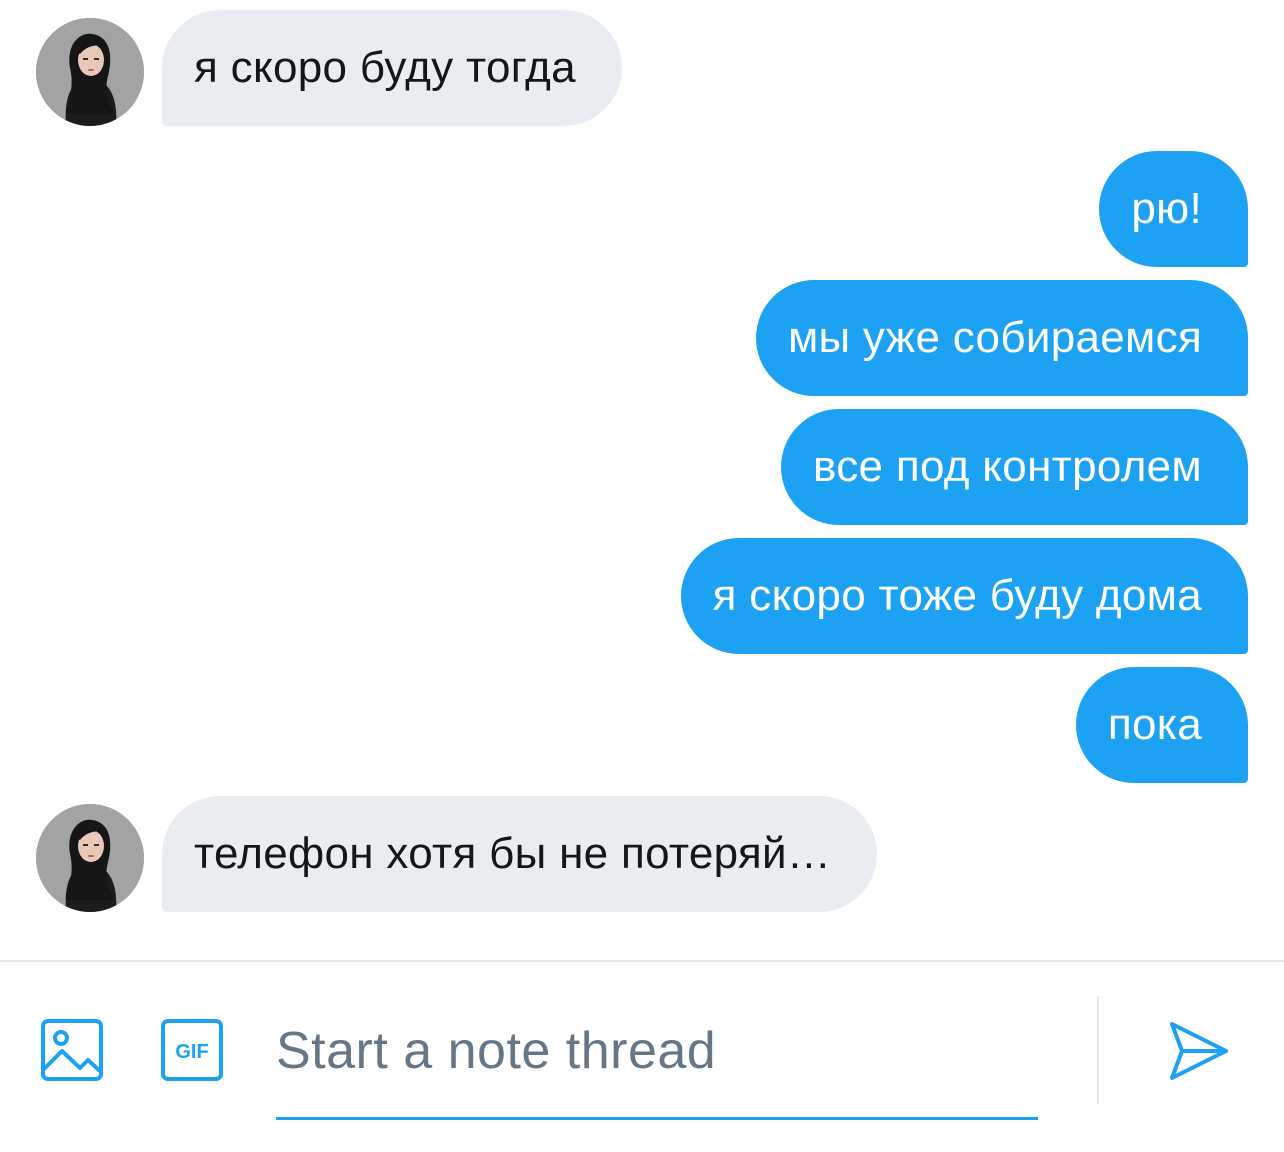  I want to click on incoming-message-bubble: я скоро буду тогда, so click(392, 68).